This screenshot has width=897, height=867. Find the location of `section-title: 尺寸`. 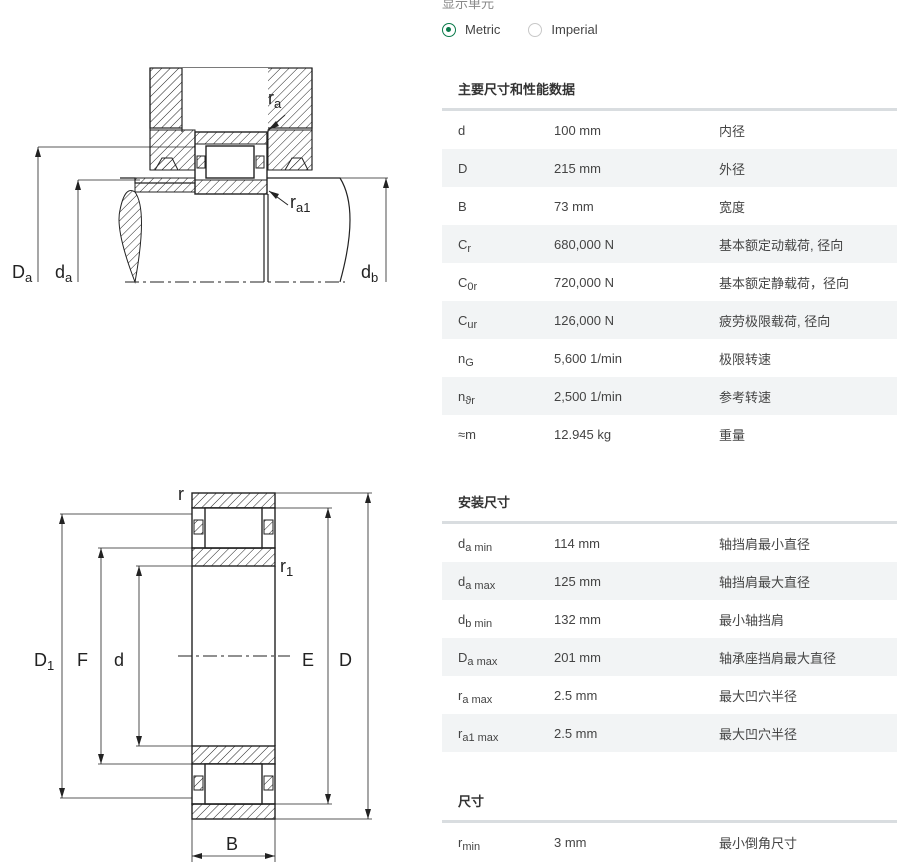

section-title: 尺寸 is located at coordinates (669, 803).